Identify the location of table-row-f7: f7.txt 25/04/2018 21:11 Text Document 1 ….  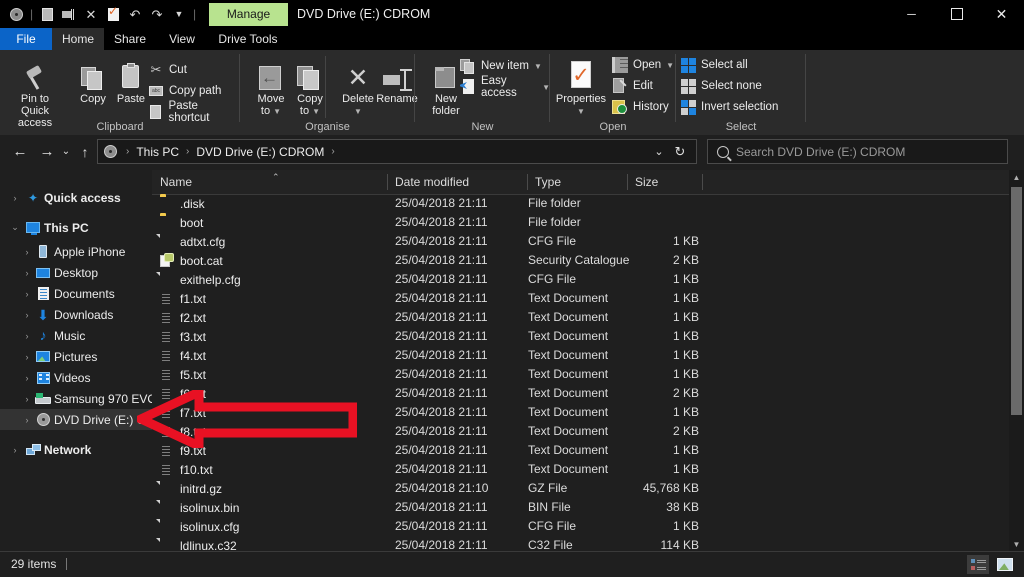
(580, 412).